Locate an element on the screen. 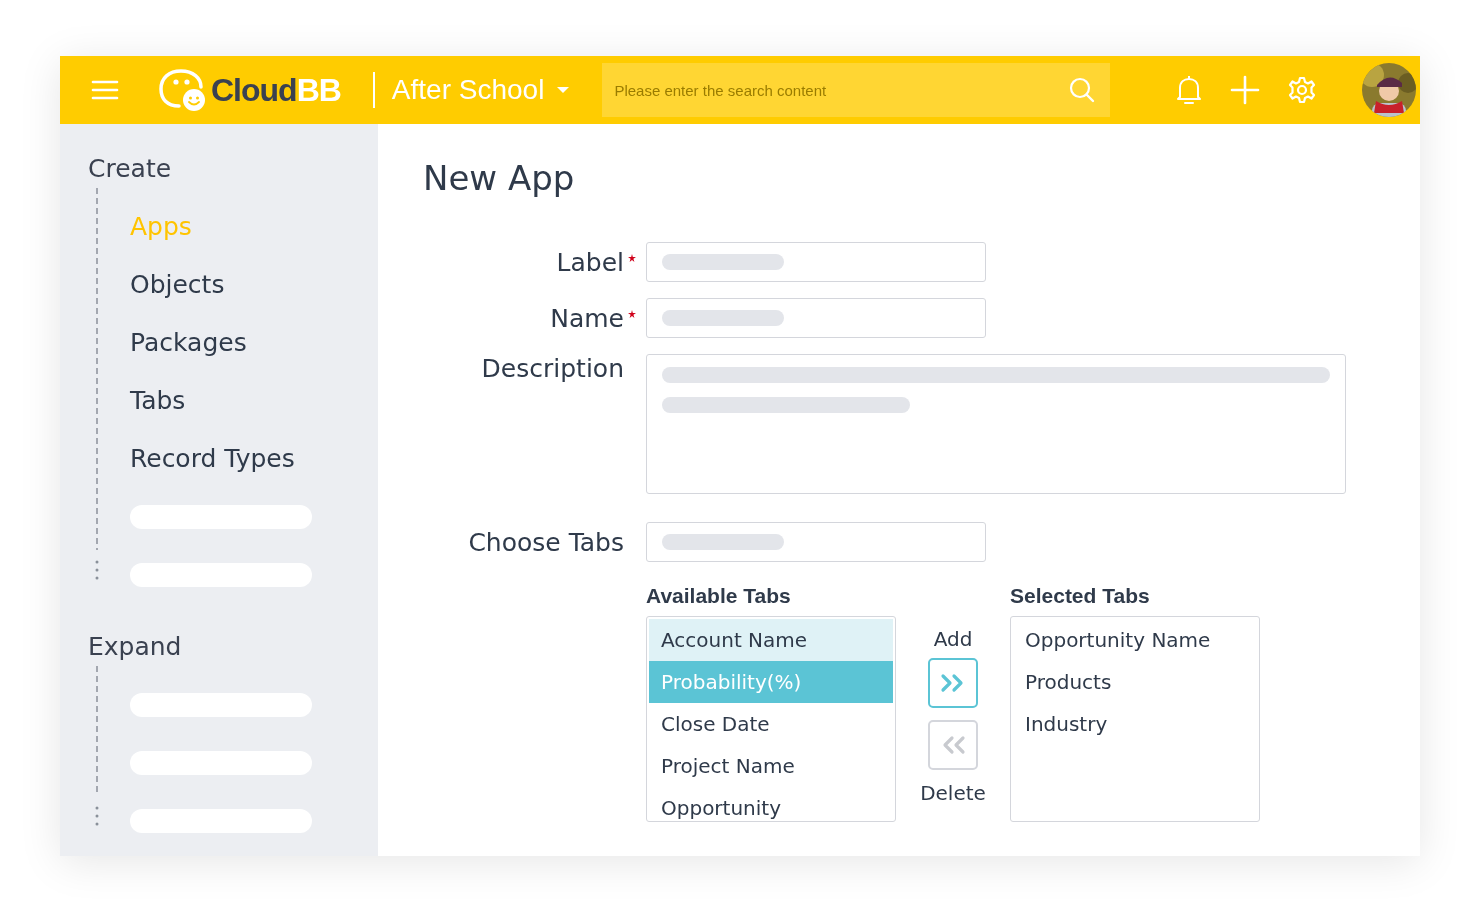 This screenshot has height=920, width=1480. search-field: Please enter the search content is located at coordinates (856, 90).